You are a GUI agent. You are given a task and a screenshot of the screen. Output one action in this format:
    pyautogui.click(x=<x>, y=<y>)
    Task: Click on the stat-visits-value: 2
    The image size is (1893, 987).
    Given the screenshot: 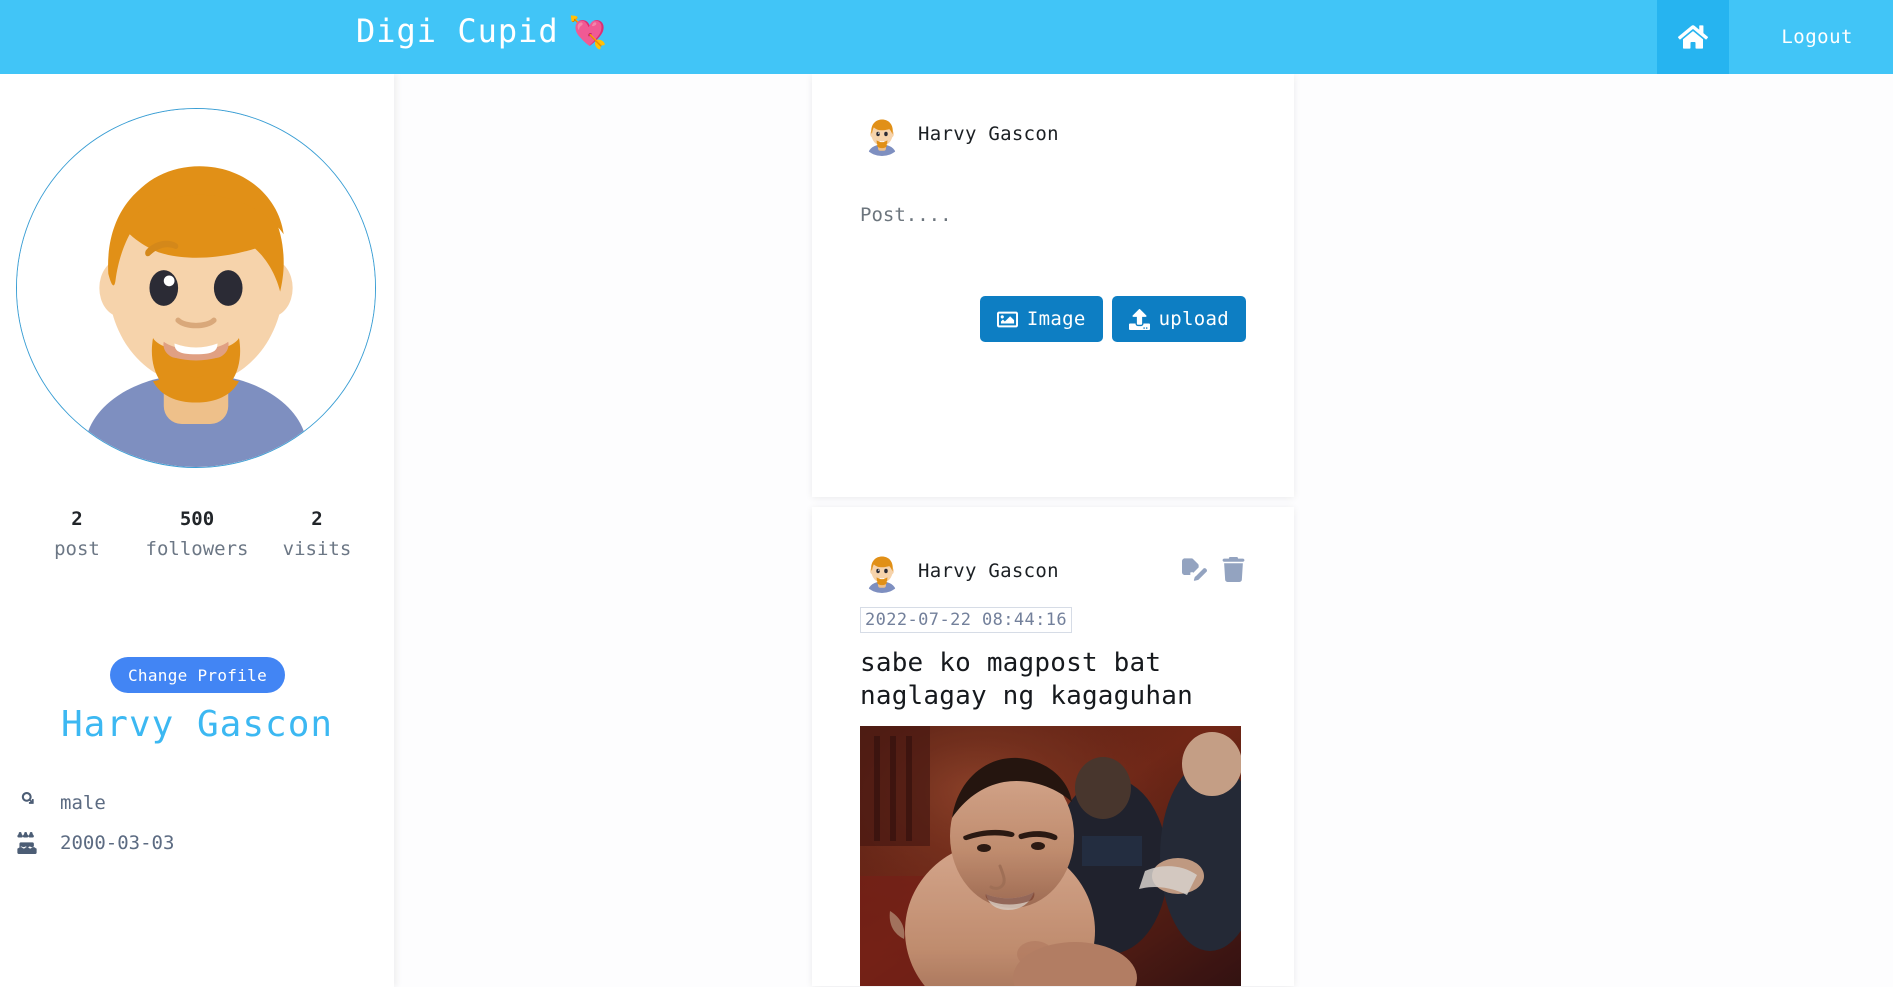 What is the action you would take?
    pyautogui.click(x=317, y=519)
    